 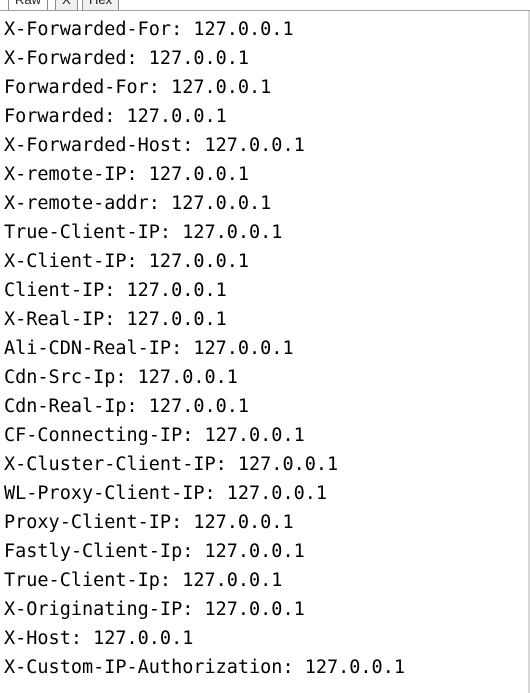 What do you see at coordinates (154, 435) in the screenshot?
I see `header-line: CF-Connecting-IP: 127.0.0.1` at bounding box center [154, 435].